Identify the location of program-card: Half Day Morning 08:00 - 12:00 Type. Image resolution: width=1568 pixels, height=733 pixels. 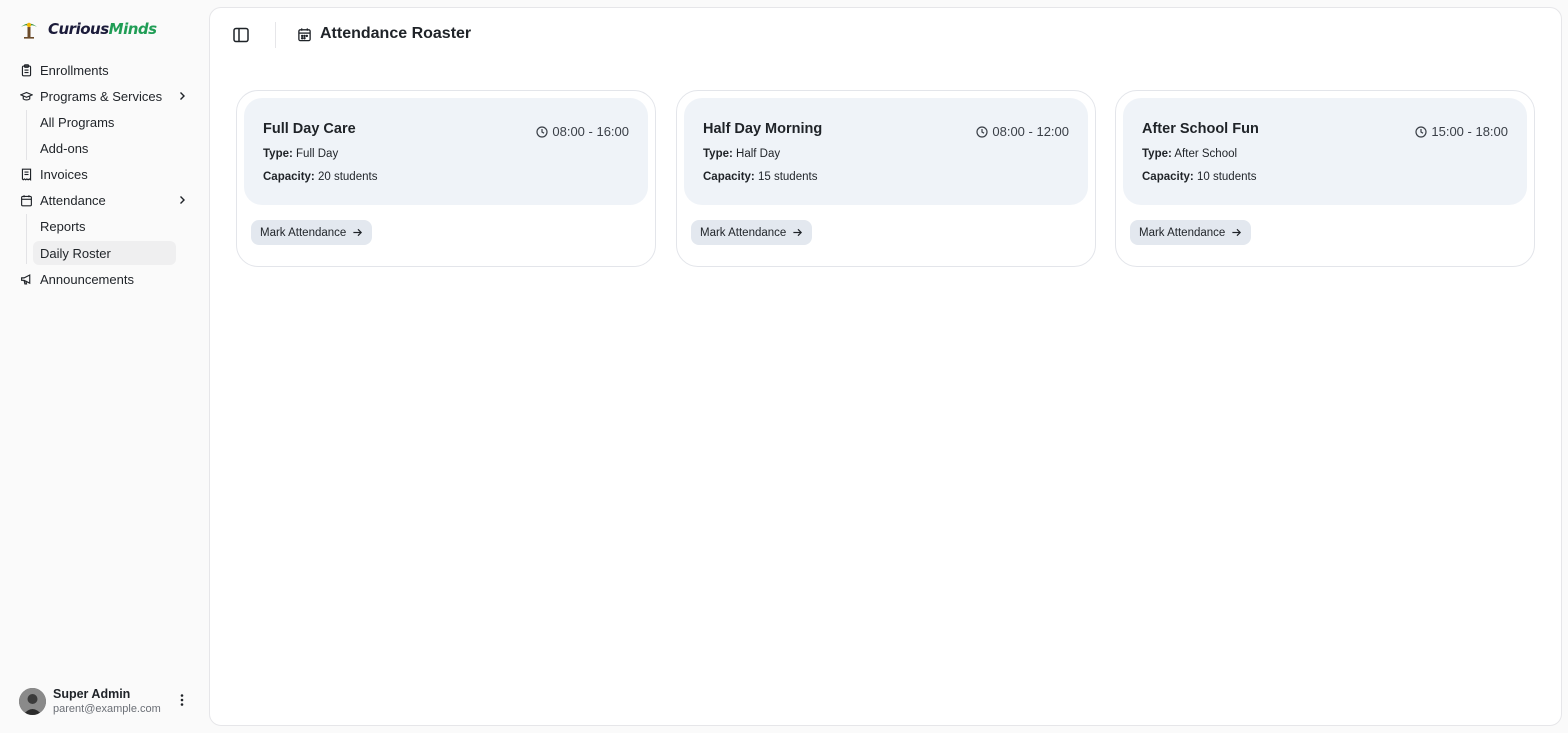
(886, 178).